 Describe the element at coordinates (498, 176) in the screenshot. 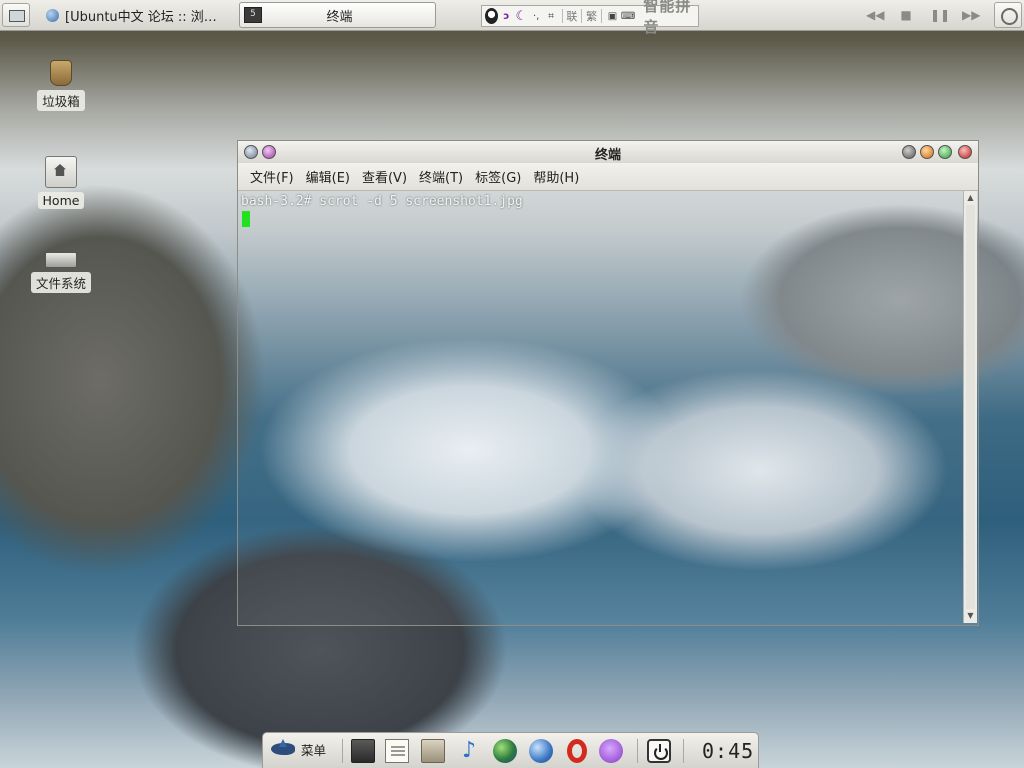

I see `menu-tabs: 标签(G)` at that location.